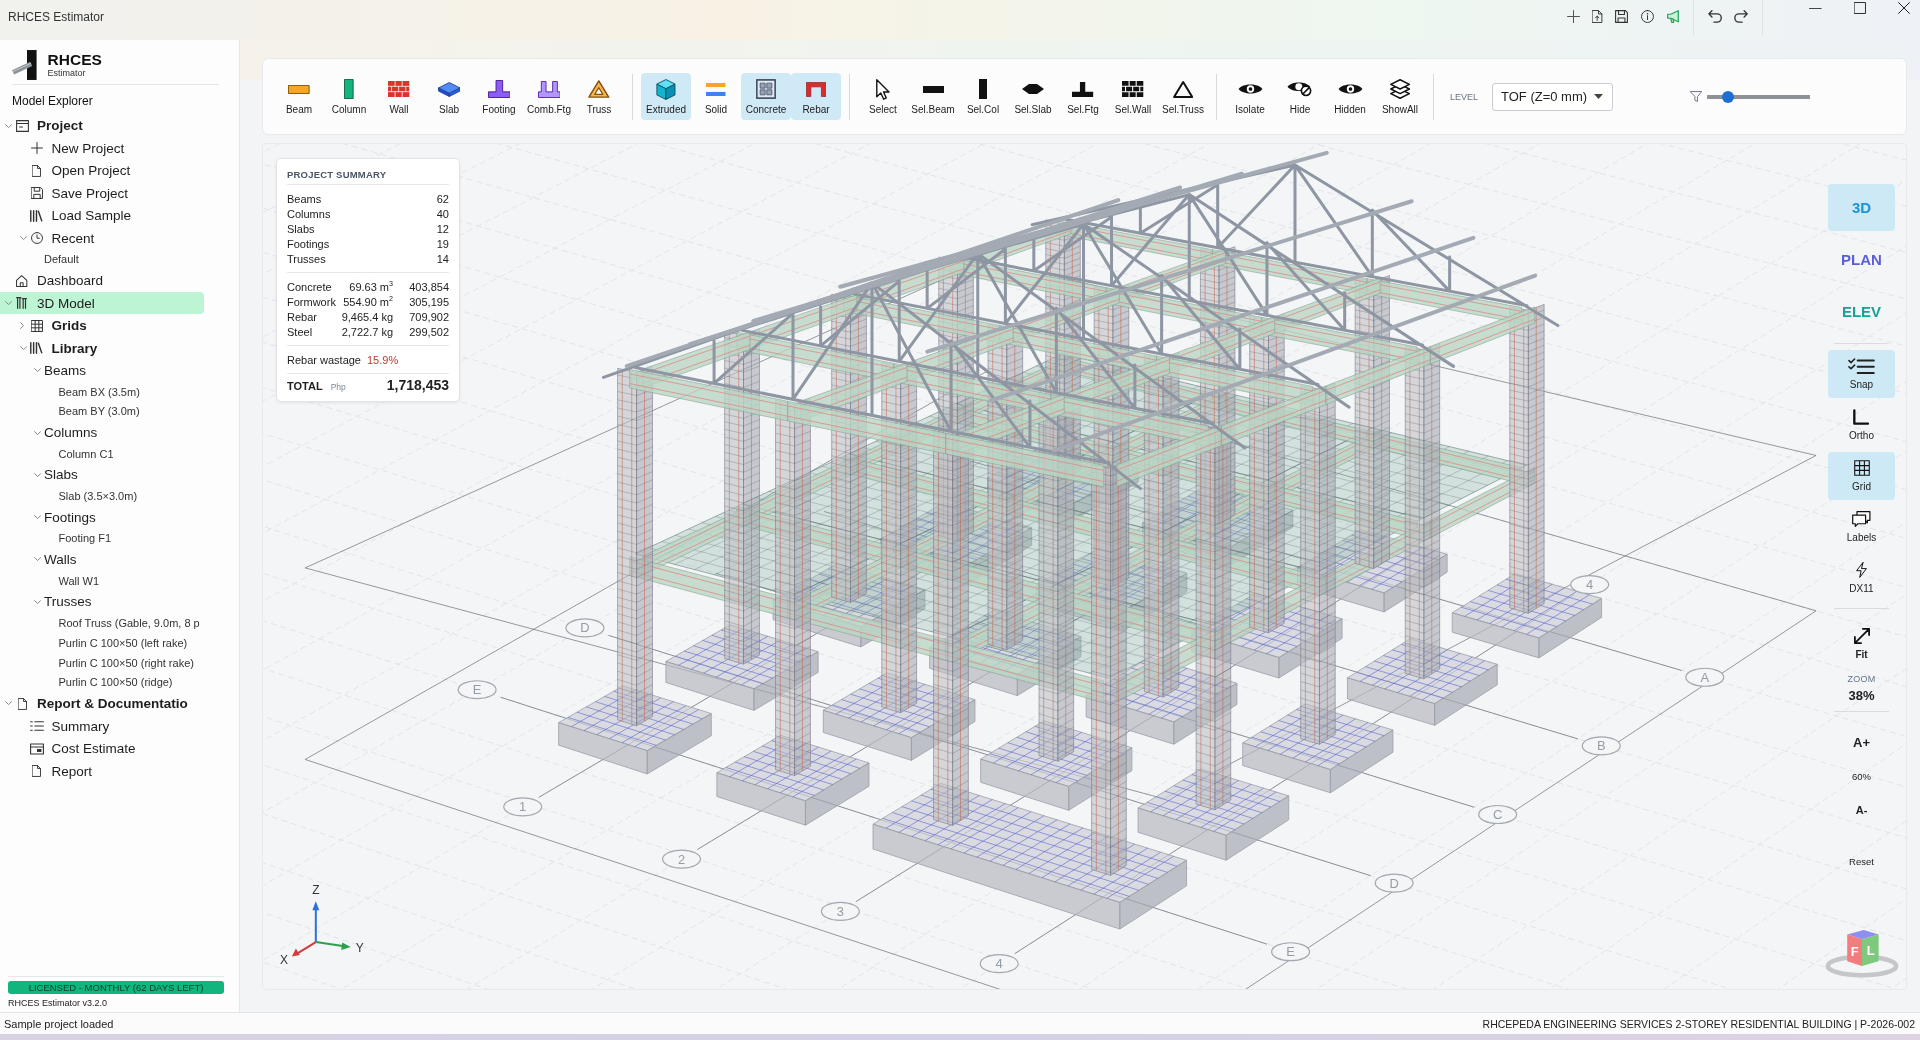 The image size is (1920, 1040). I want to click on tree-item: Cost Estimate, so click(82, 748).